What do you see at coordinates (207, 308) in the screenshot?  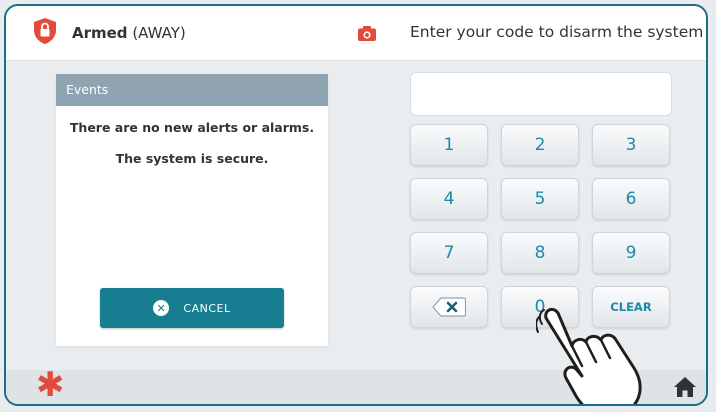 I see `cancel-button-label: CANCEL` at bounding box center [207, 308].